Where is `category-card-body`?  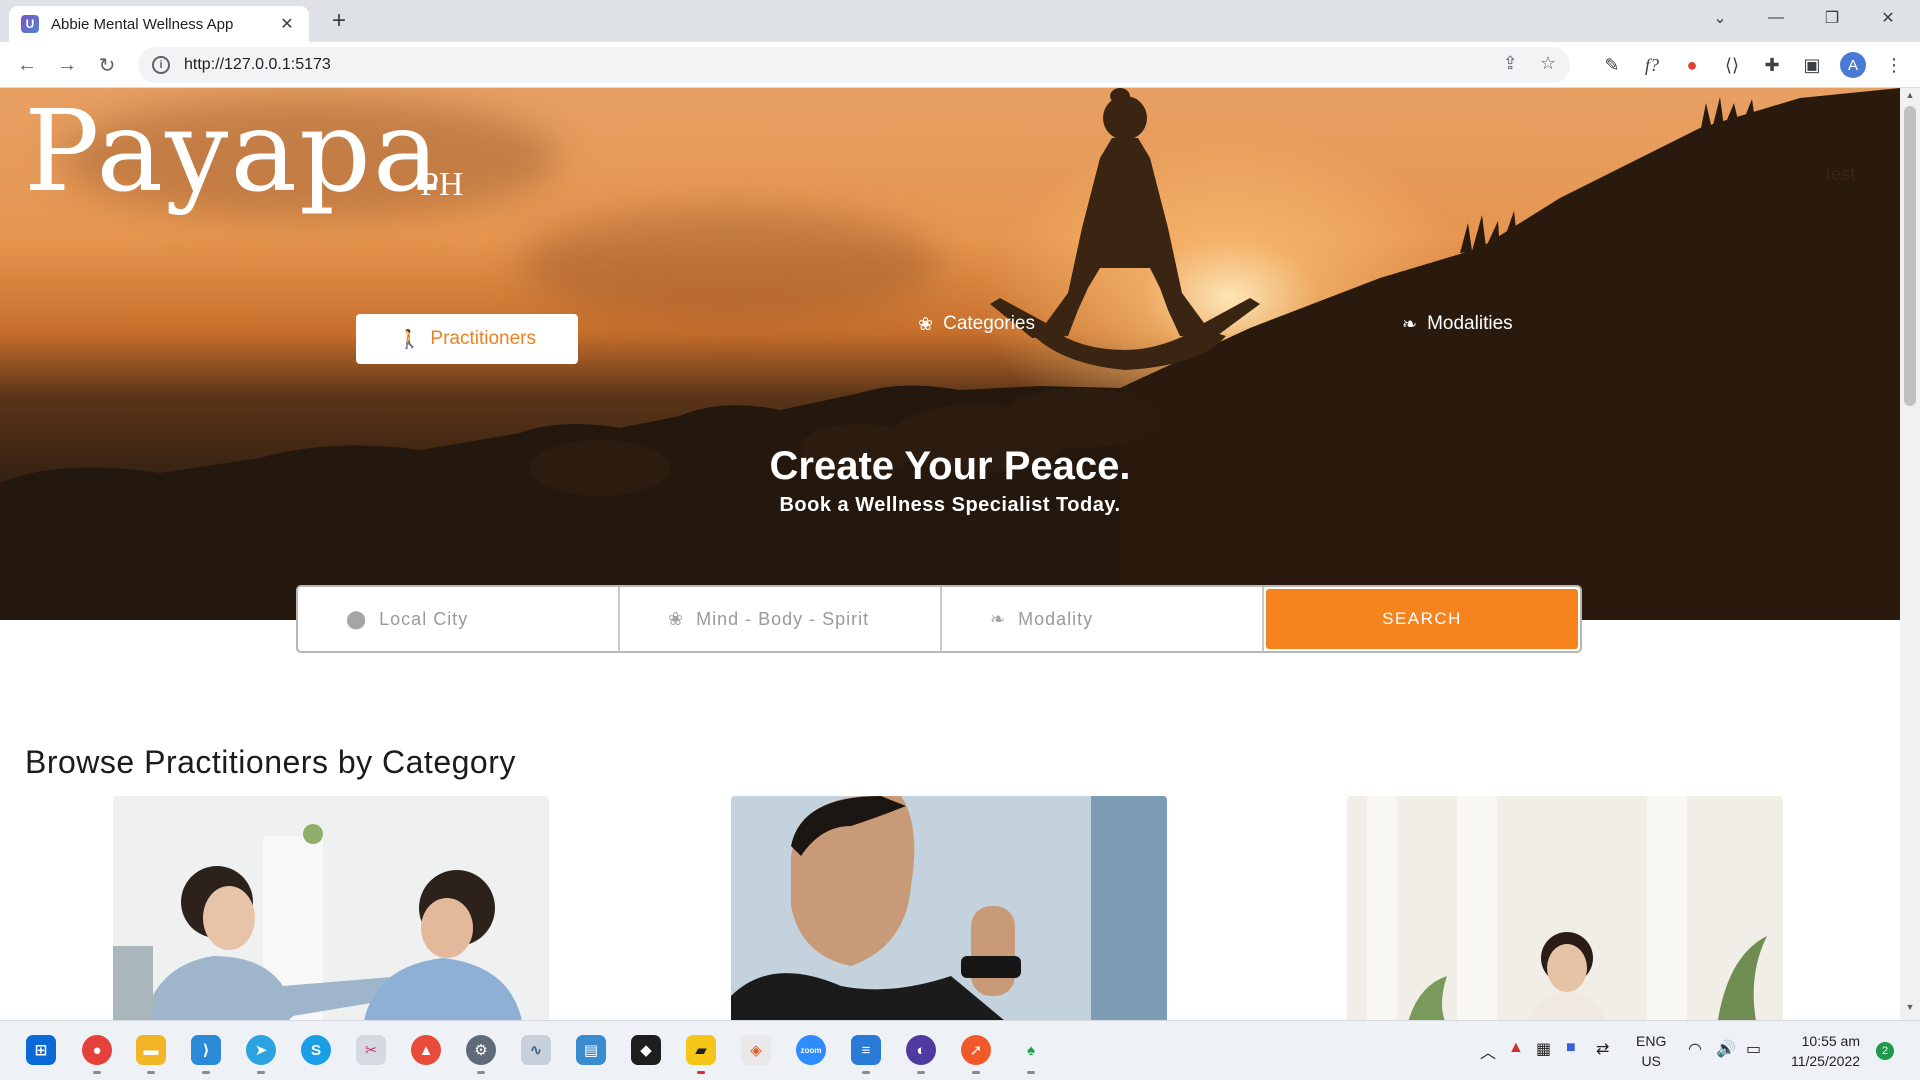 category-card-body is located at coordinates (949, 908).